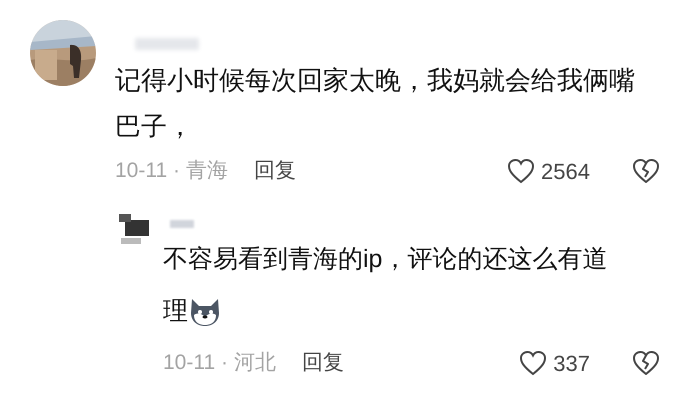 This screenshot has height=400, width=690. I want to click on comment-text: 记得小时候每次回家太晚，我妈就会给我俩嘴巴子，, so click(375, 103).